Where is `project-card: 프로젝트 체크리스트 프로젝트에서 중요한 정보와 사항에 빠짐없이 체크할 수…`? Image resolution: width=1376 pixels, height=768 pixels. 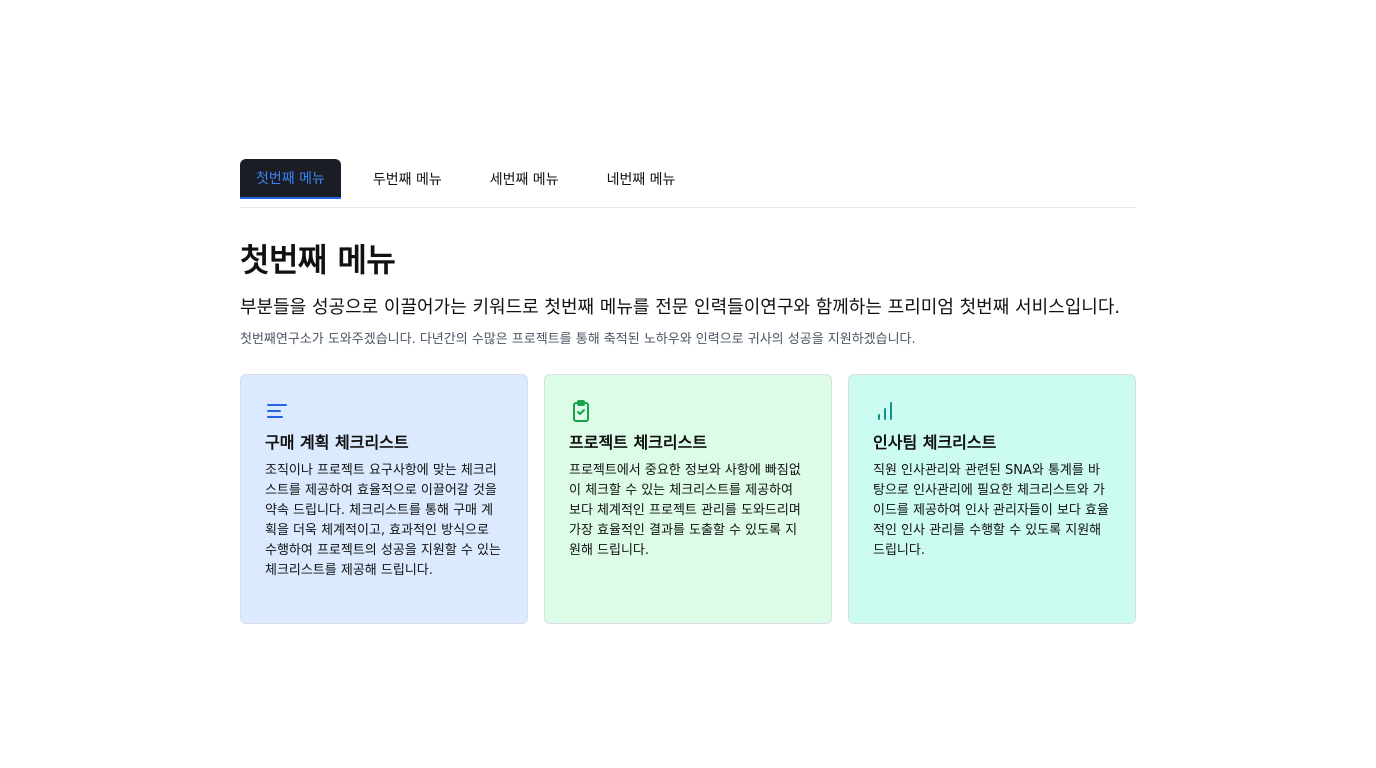
project-card: 프로젝트 체크리스트 프로젝트에서 중요한 정보와 사항에 빠짐없이 체크할 수… is located at coordinates (688, 499).